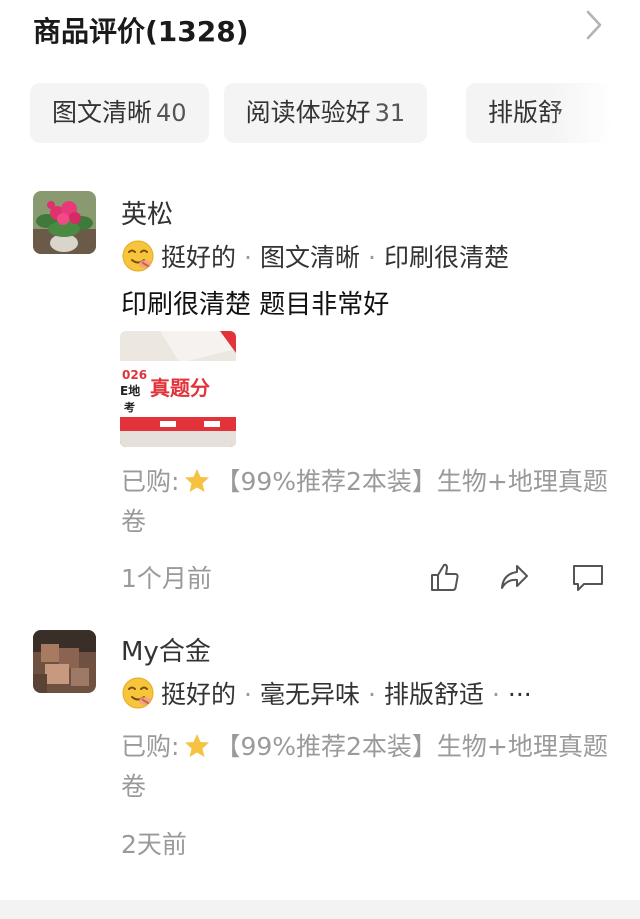  I want to click on review-summary: 挺好的 · 毫无异味 · 排版舒适 · ···, so click(326, 693).